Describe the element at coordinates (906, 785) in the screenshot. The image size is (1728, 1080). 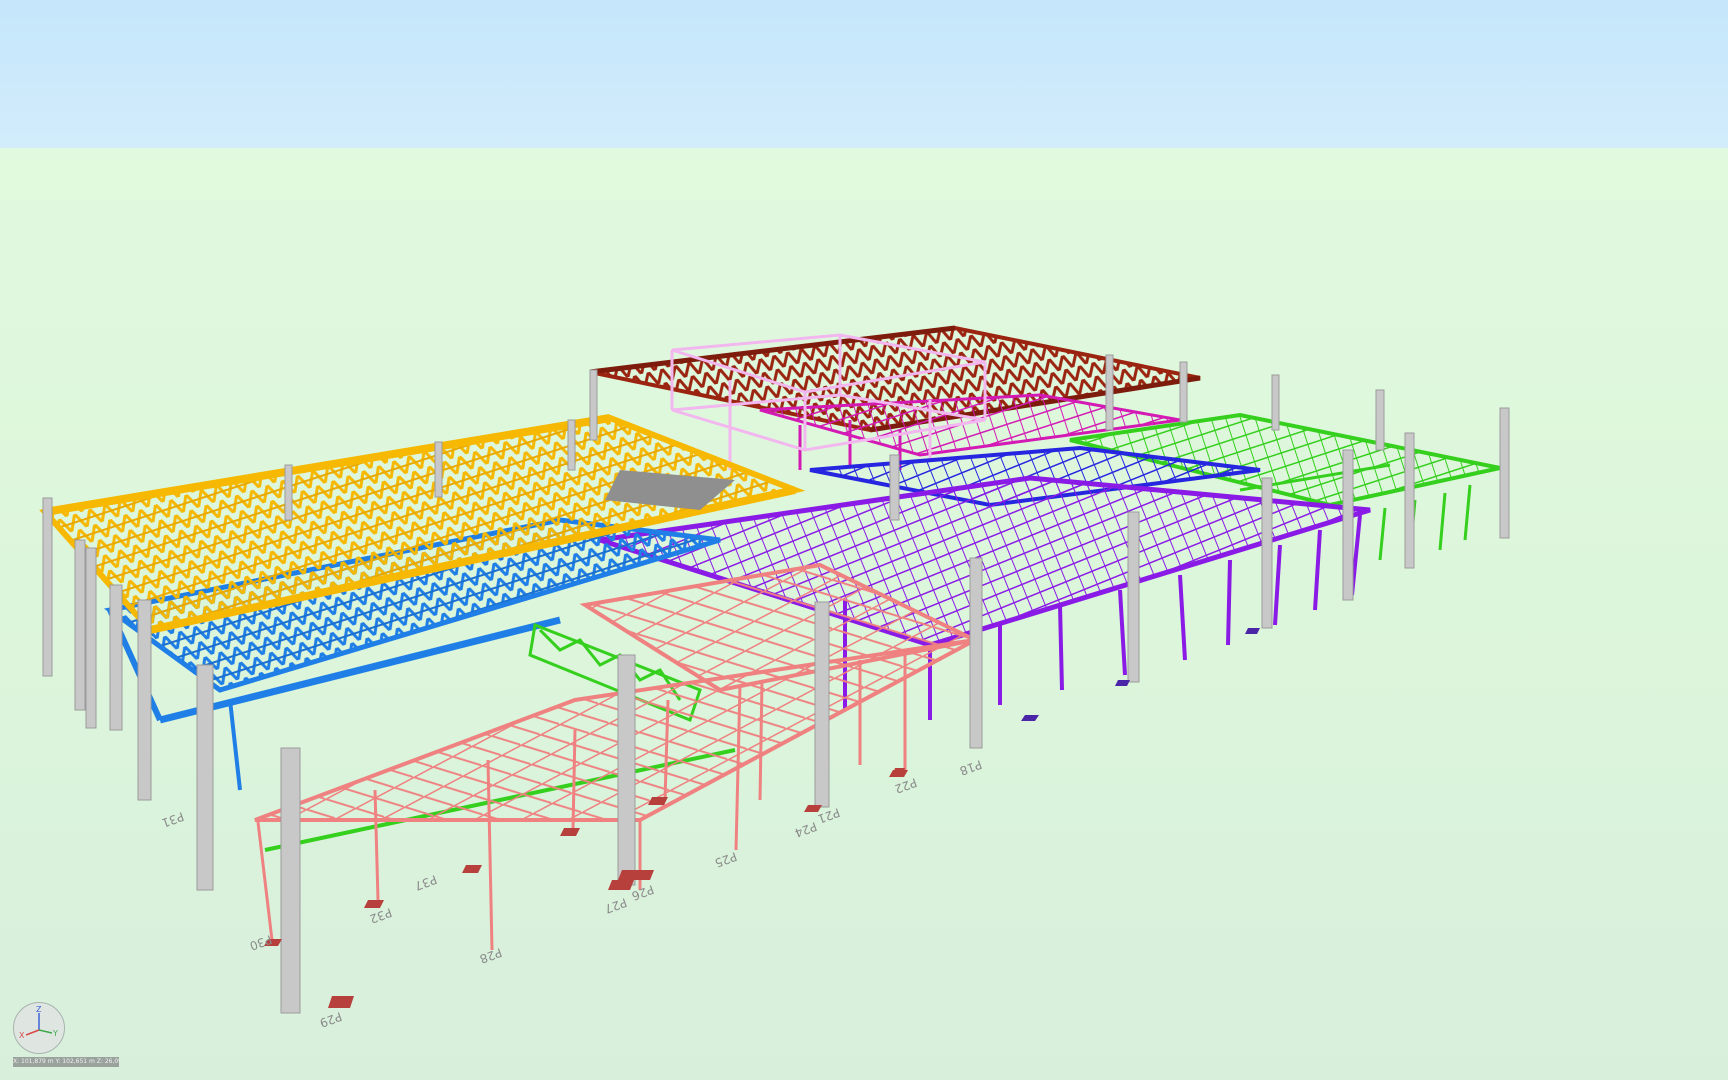
I see `pillar-label-p22: P22` at that location.